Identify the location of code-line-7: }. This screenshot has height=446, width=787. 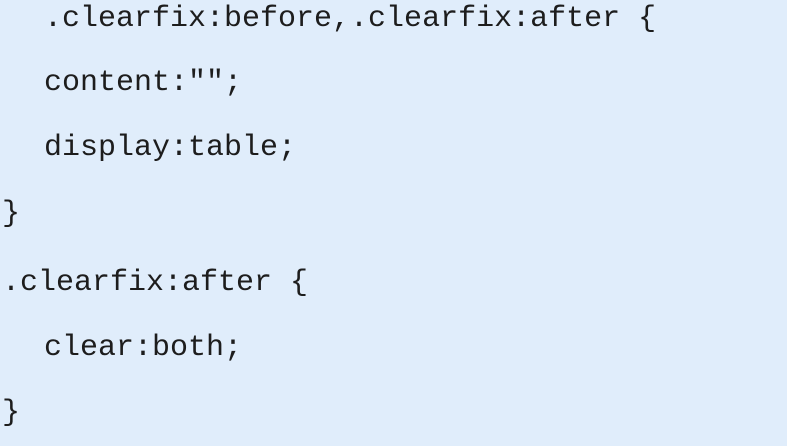
(11, 413).